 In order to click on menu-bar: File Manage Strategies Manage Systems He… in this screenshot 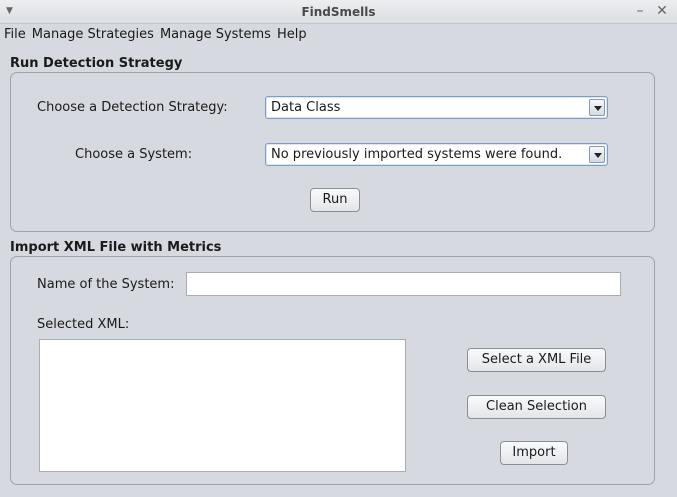, I will do `click(338, 35)`.